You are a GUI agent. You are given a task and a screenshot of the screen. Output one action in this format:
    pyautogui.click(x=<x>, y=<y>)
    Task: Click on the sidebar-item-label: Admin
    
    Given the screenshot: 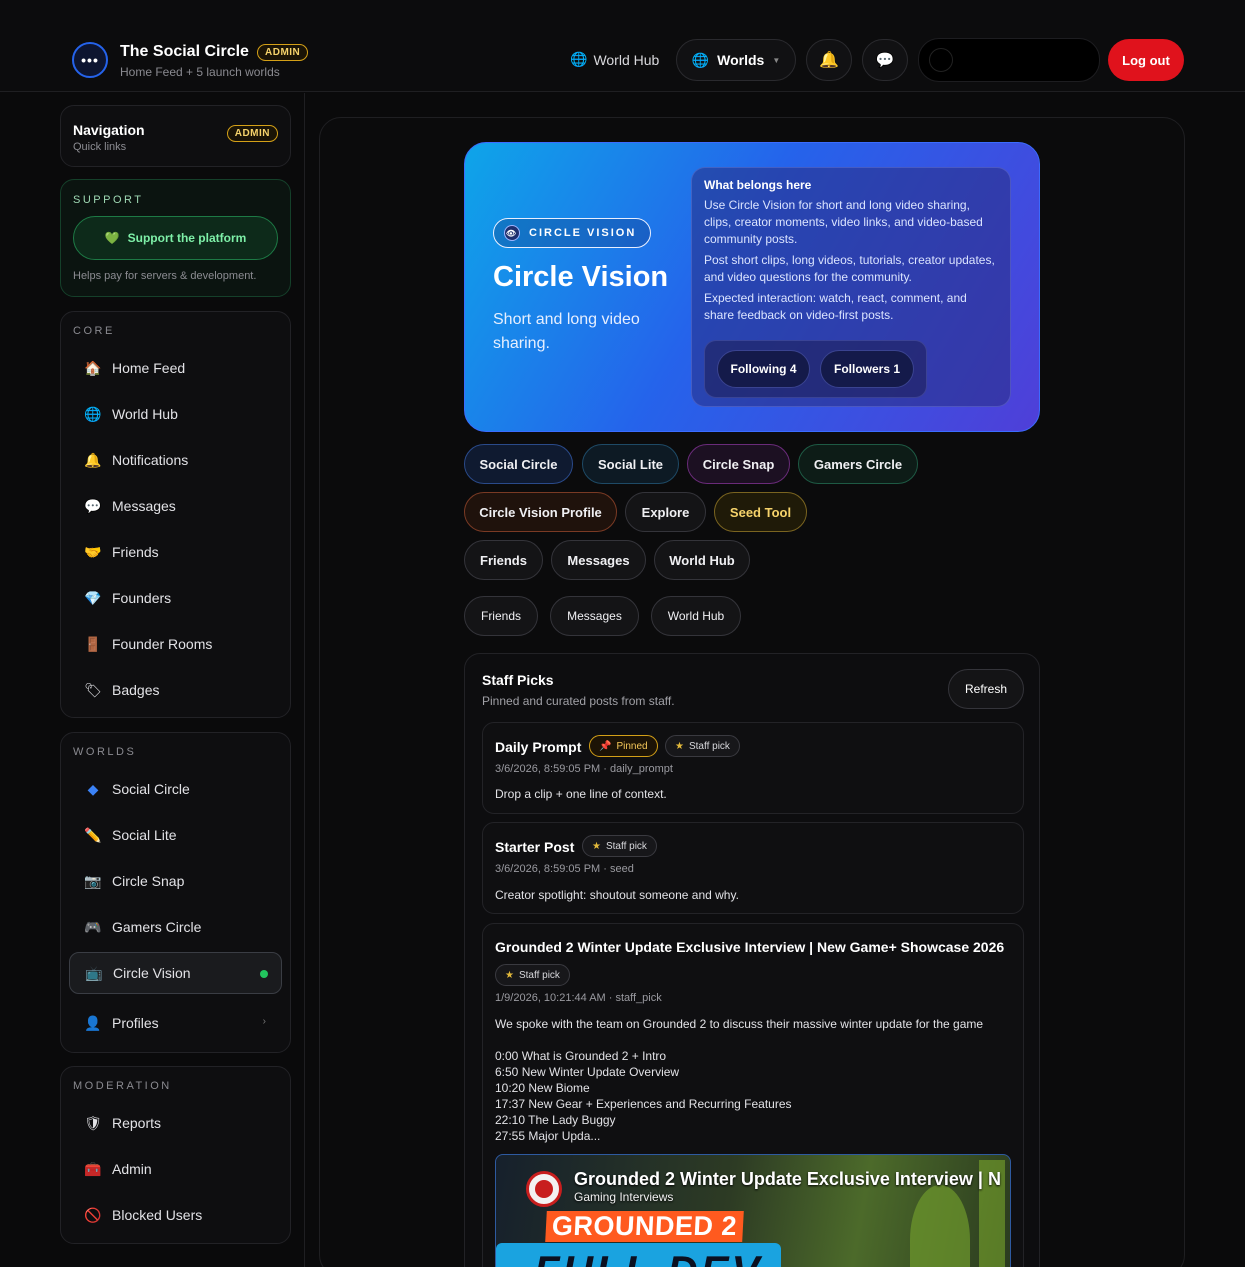 What is the action you would take?
    pyautogui.click(x=132, y=1169)
    